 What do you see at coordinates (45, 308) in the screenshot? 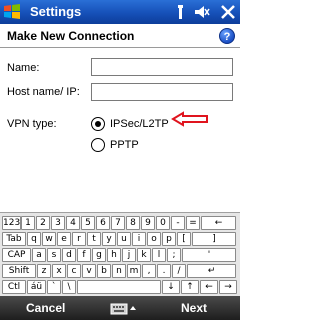
I see `cancel-button: Cancel` at bounding box center [45, 308].